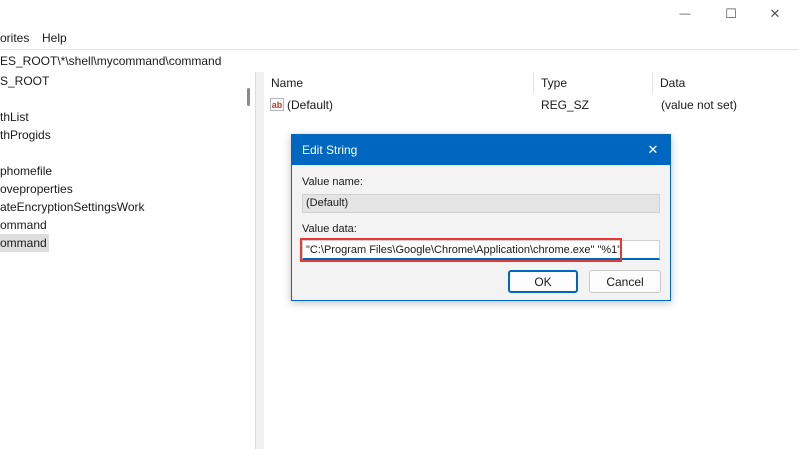 This screenshot has height=449, width=798. I want to click on tree-item: ommand, so click(23, 225).